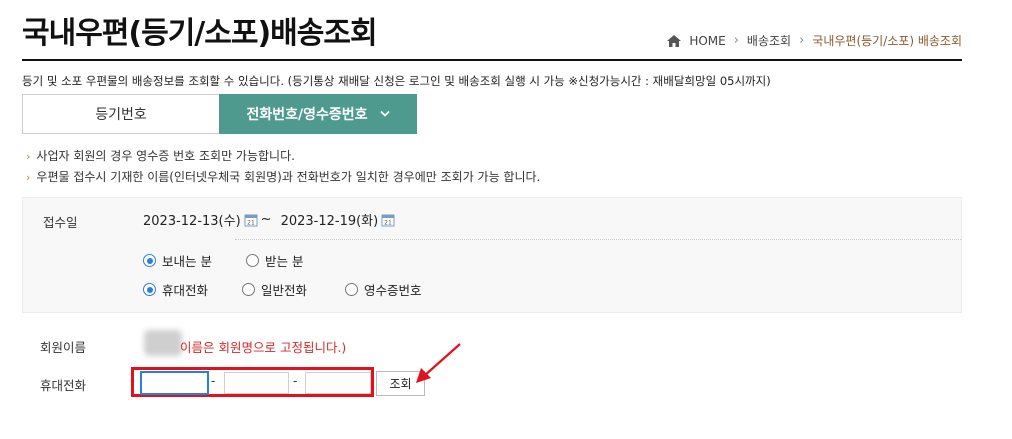  I want to click on radio-receiver: 받는 분, so click(274, 260).